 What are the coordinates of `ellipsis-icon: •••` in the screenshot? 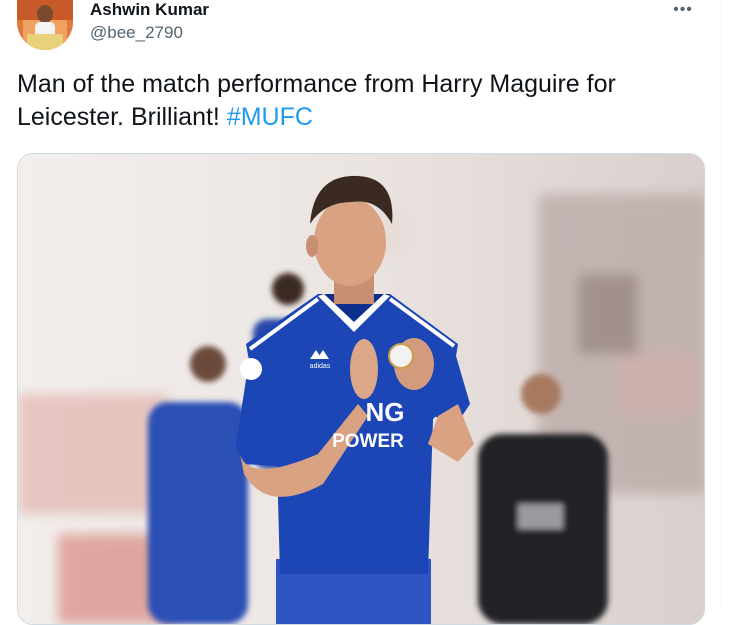 It's located at (683, 9).